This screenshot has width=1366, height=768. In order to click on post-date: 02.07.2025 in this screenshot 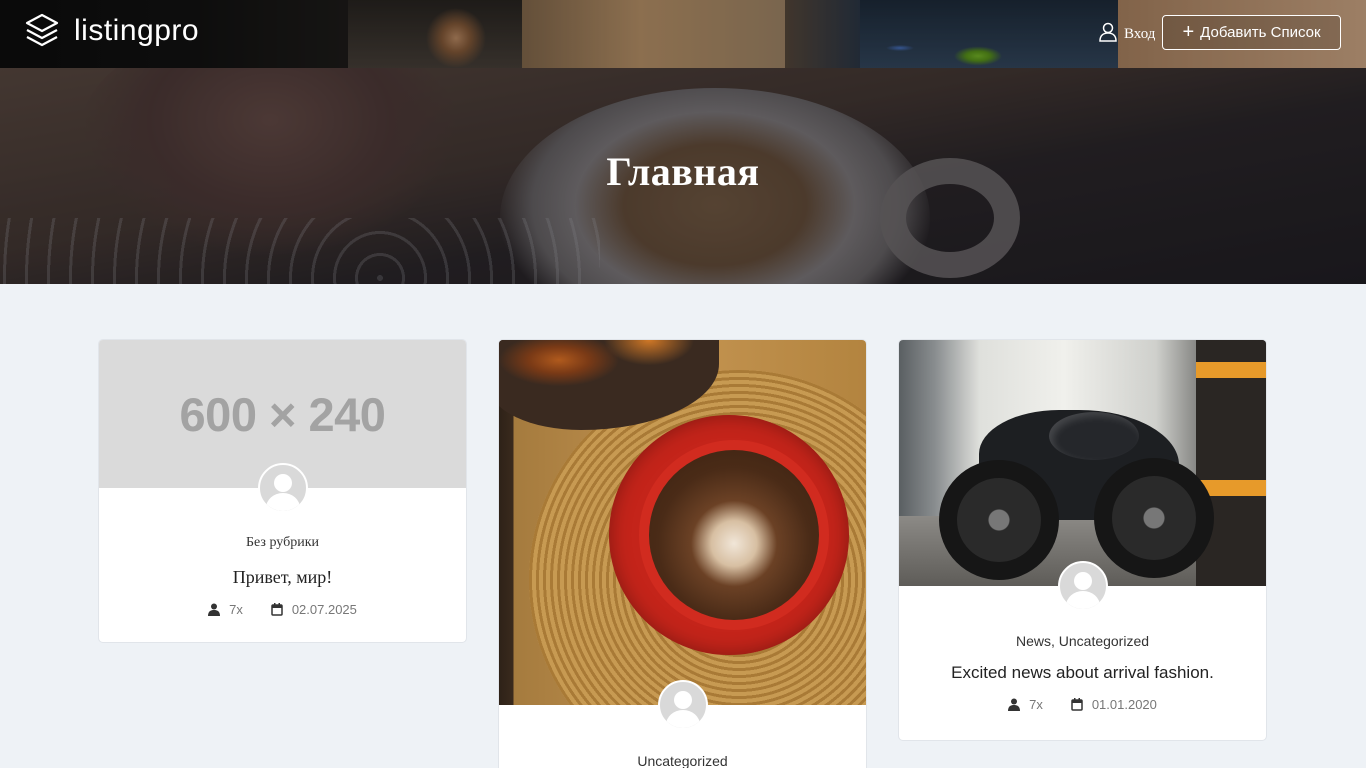, I will do `click(314, 609)`.